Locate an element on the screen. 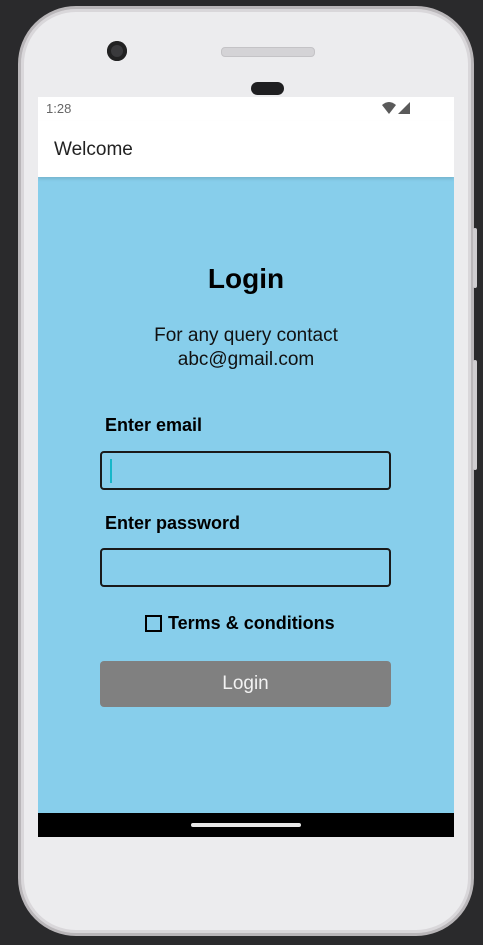 The image size is (483, 945). email-label: Enter email is located at coordinates (154, 425).